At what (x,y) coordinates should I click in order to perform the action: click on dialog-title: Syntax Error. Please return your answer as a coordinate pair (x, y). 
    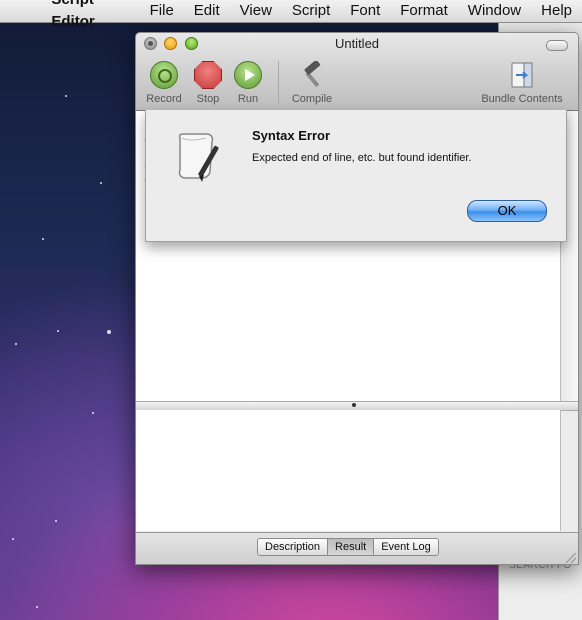
    Looking at the image, I should click on (291, 135).